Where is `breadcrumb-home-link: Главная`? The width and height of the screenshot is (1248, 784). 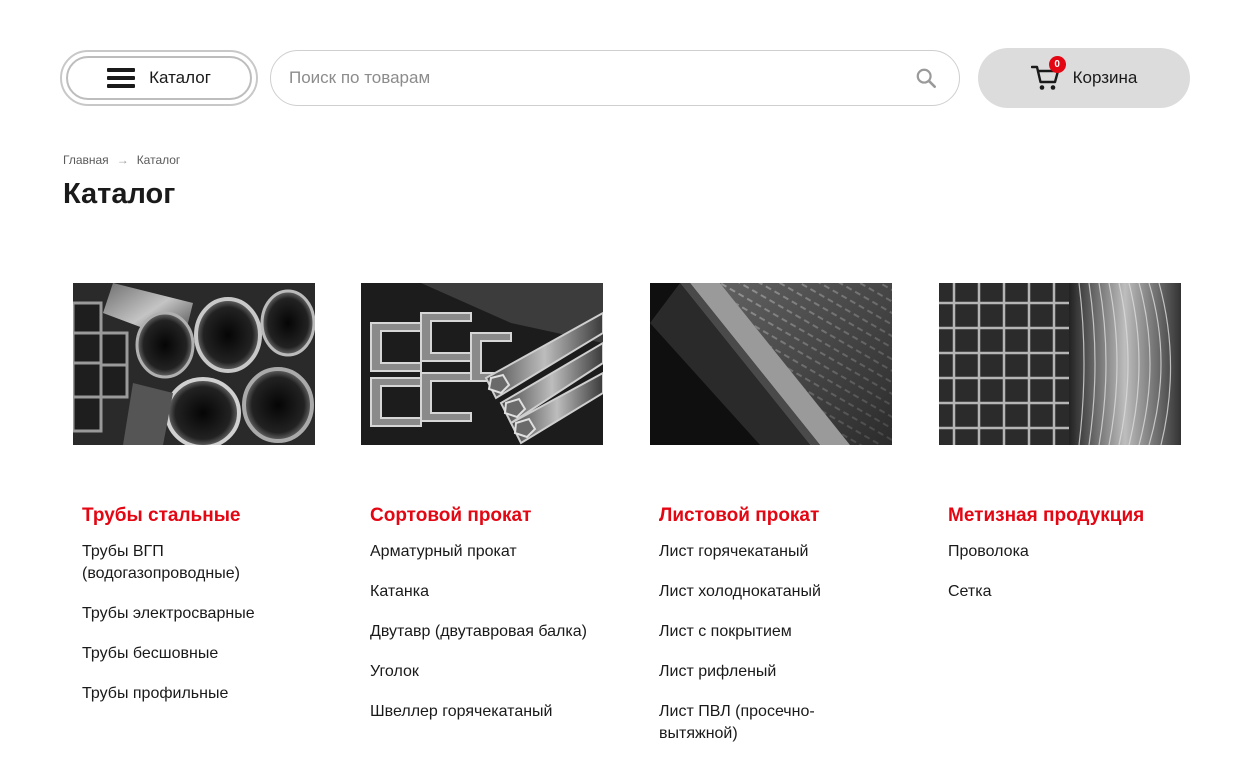
breadcrumb-home-link: Главная is located at coordinates (86, 160).